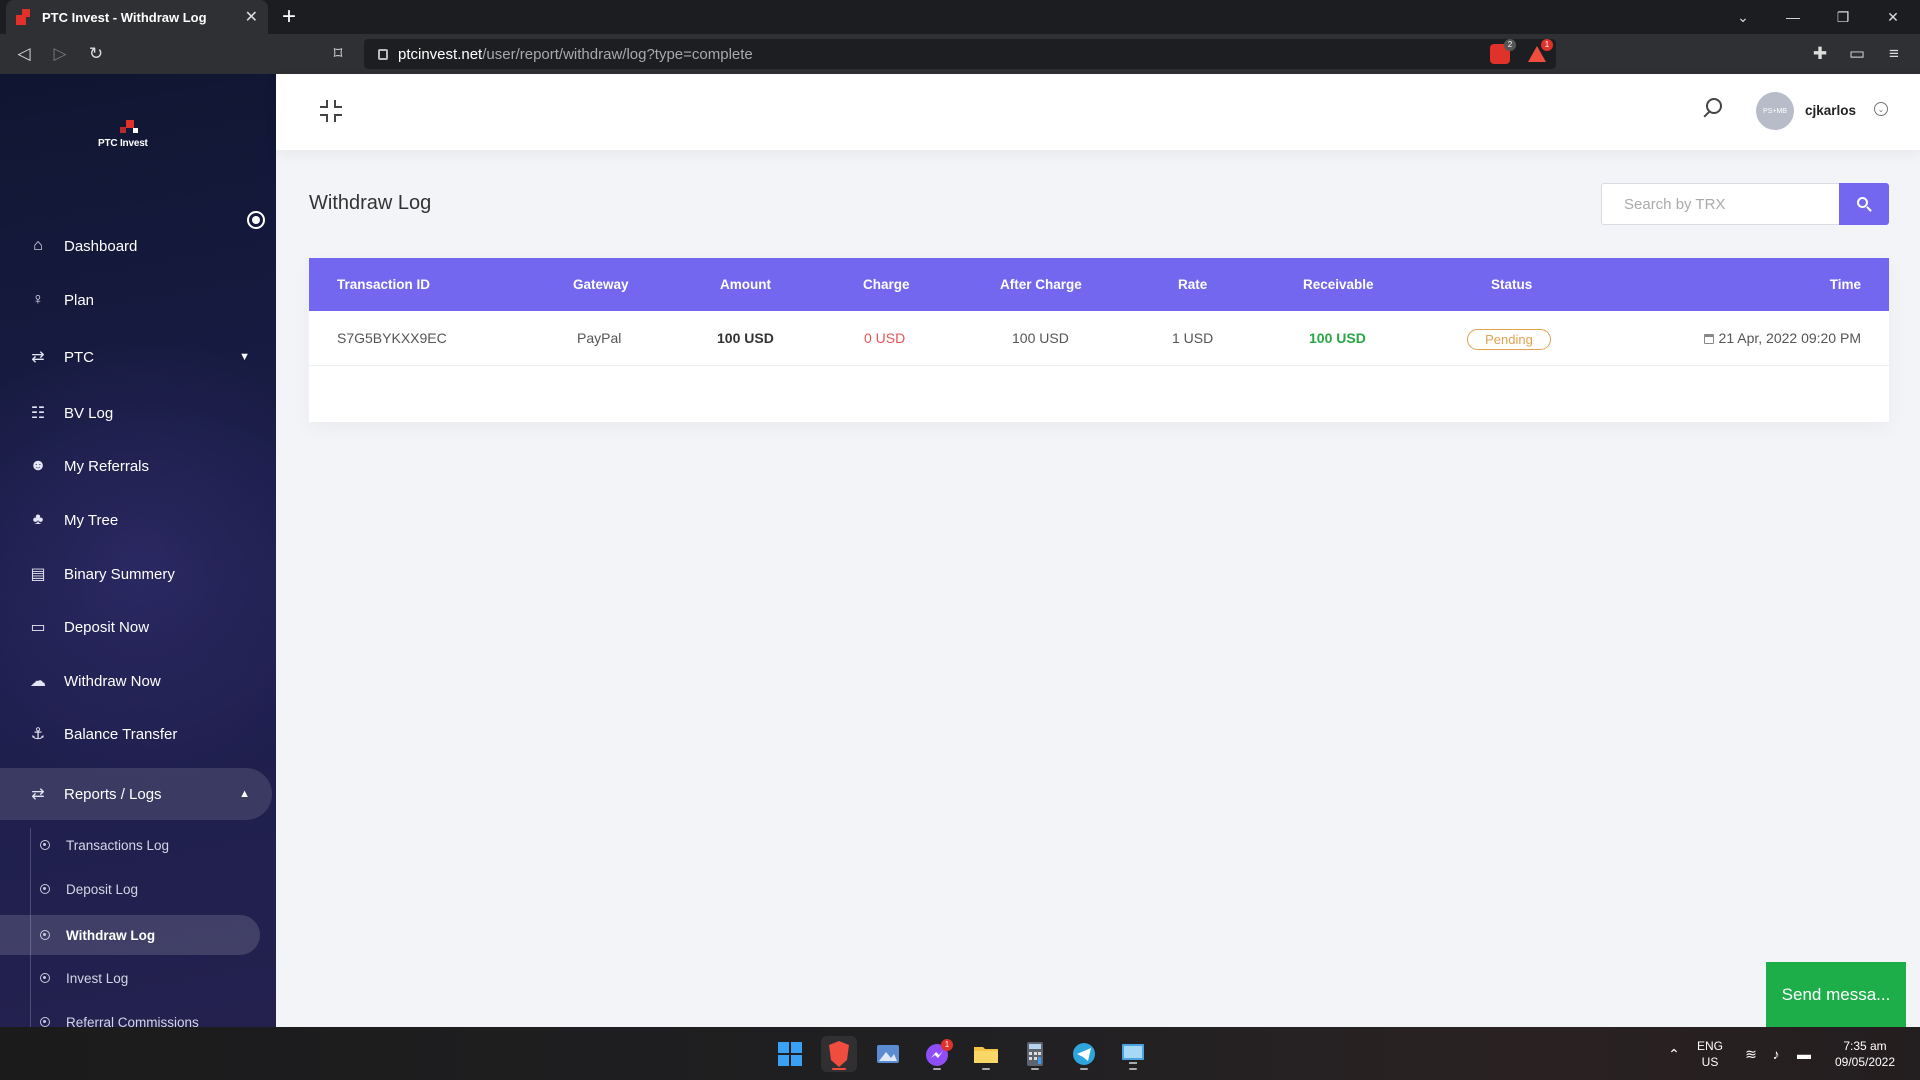 Image resolution: width=1920 pixels, height=1080 pixels. What do you see at coordinates (130, 978) in the screenshot?
I see `sidebar-sub-invest-log: Invest Log` at bounding box center [130, 978].